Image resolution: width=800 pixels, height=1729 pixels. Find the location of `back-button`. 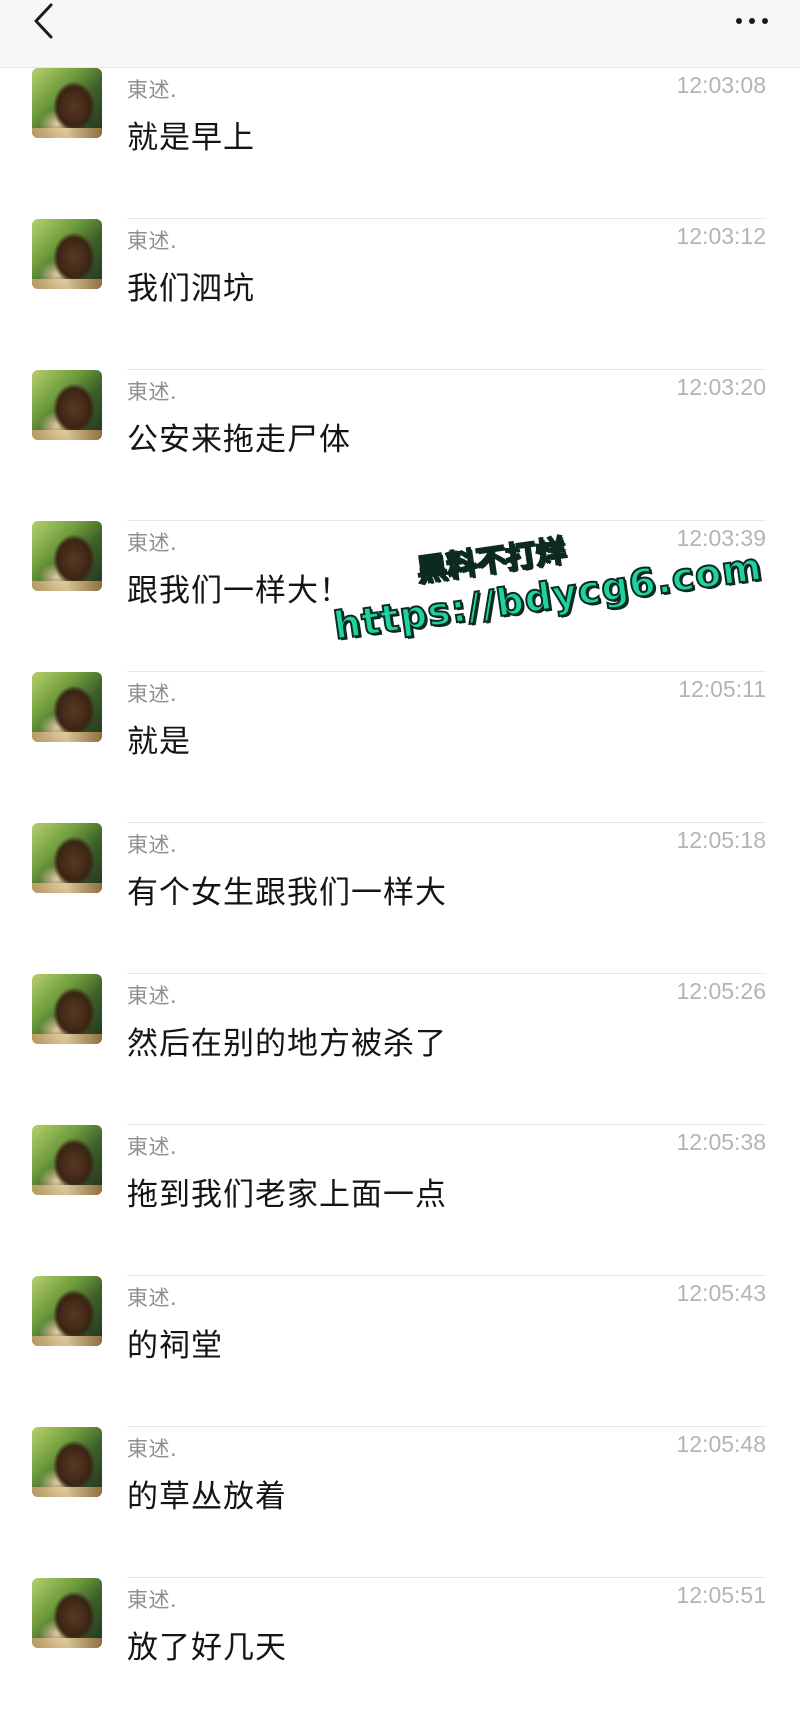

back-button is located at coordinates (44, 21).